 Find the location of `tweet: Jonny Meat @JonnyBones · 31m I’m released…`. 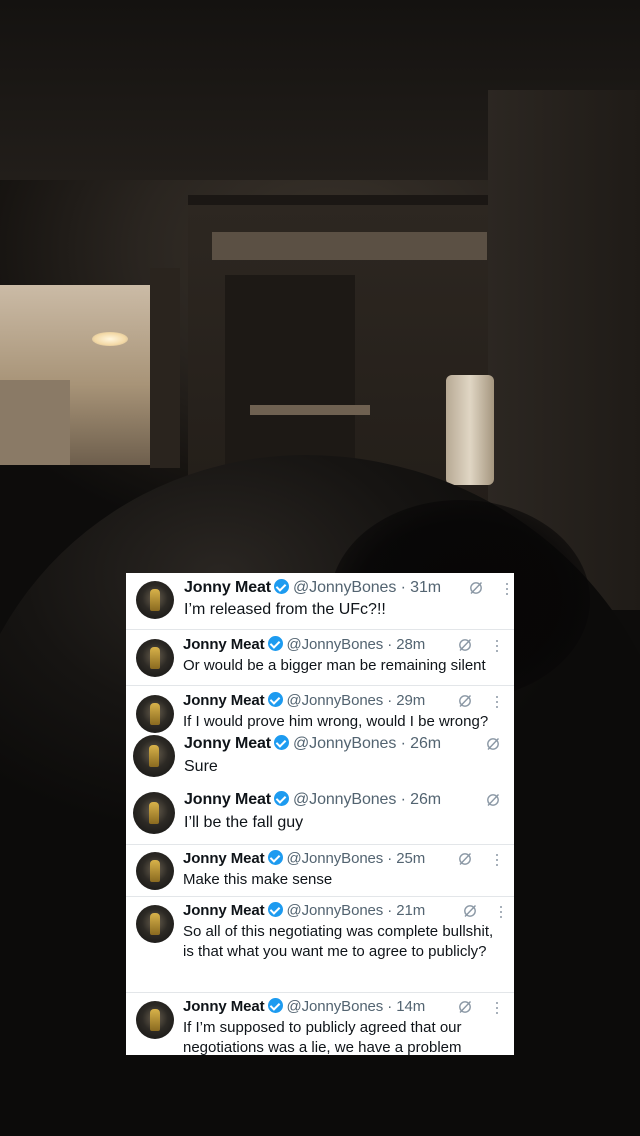

tweet: Jonny Meat @JonnyBones · 31m I’m released… is located at coordinates (320, 601).